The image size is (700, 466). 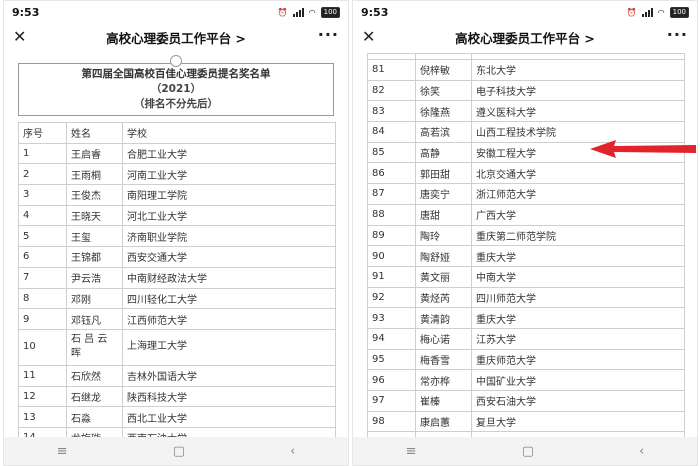 I want to click on table-row: 90 陶舒娅 重庆大学, so click(x=526, y=256).